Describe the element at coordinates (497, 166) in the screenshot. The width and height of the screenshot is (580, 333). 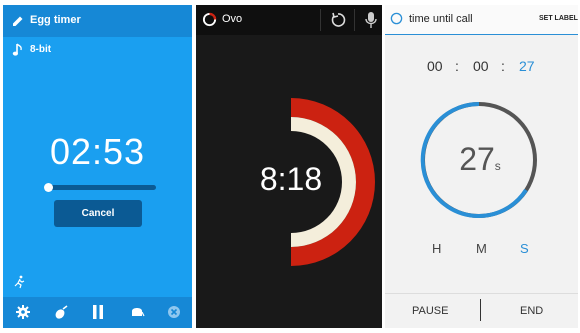
I see `big-countdown-unit: s` at that location.